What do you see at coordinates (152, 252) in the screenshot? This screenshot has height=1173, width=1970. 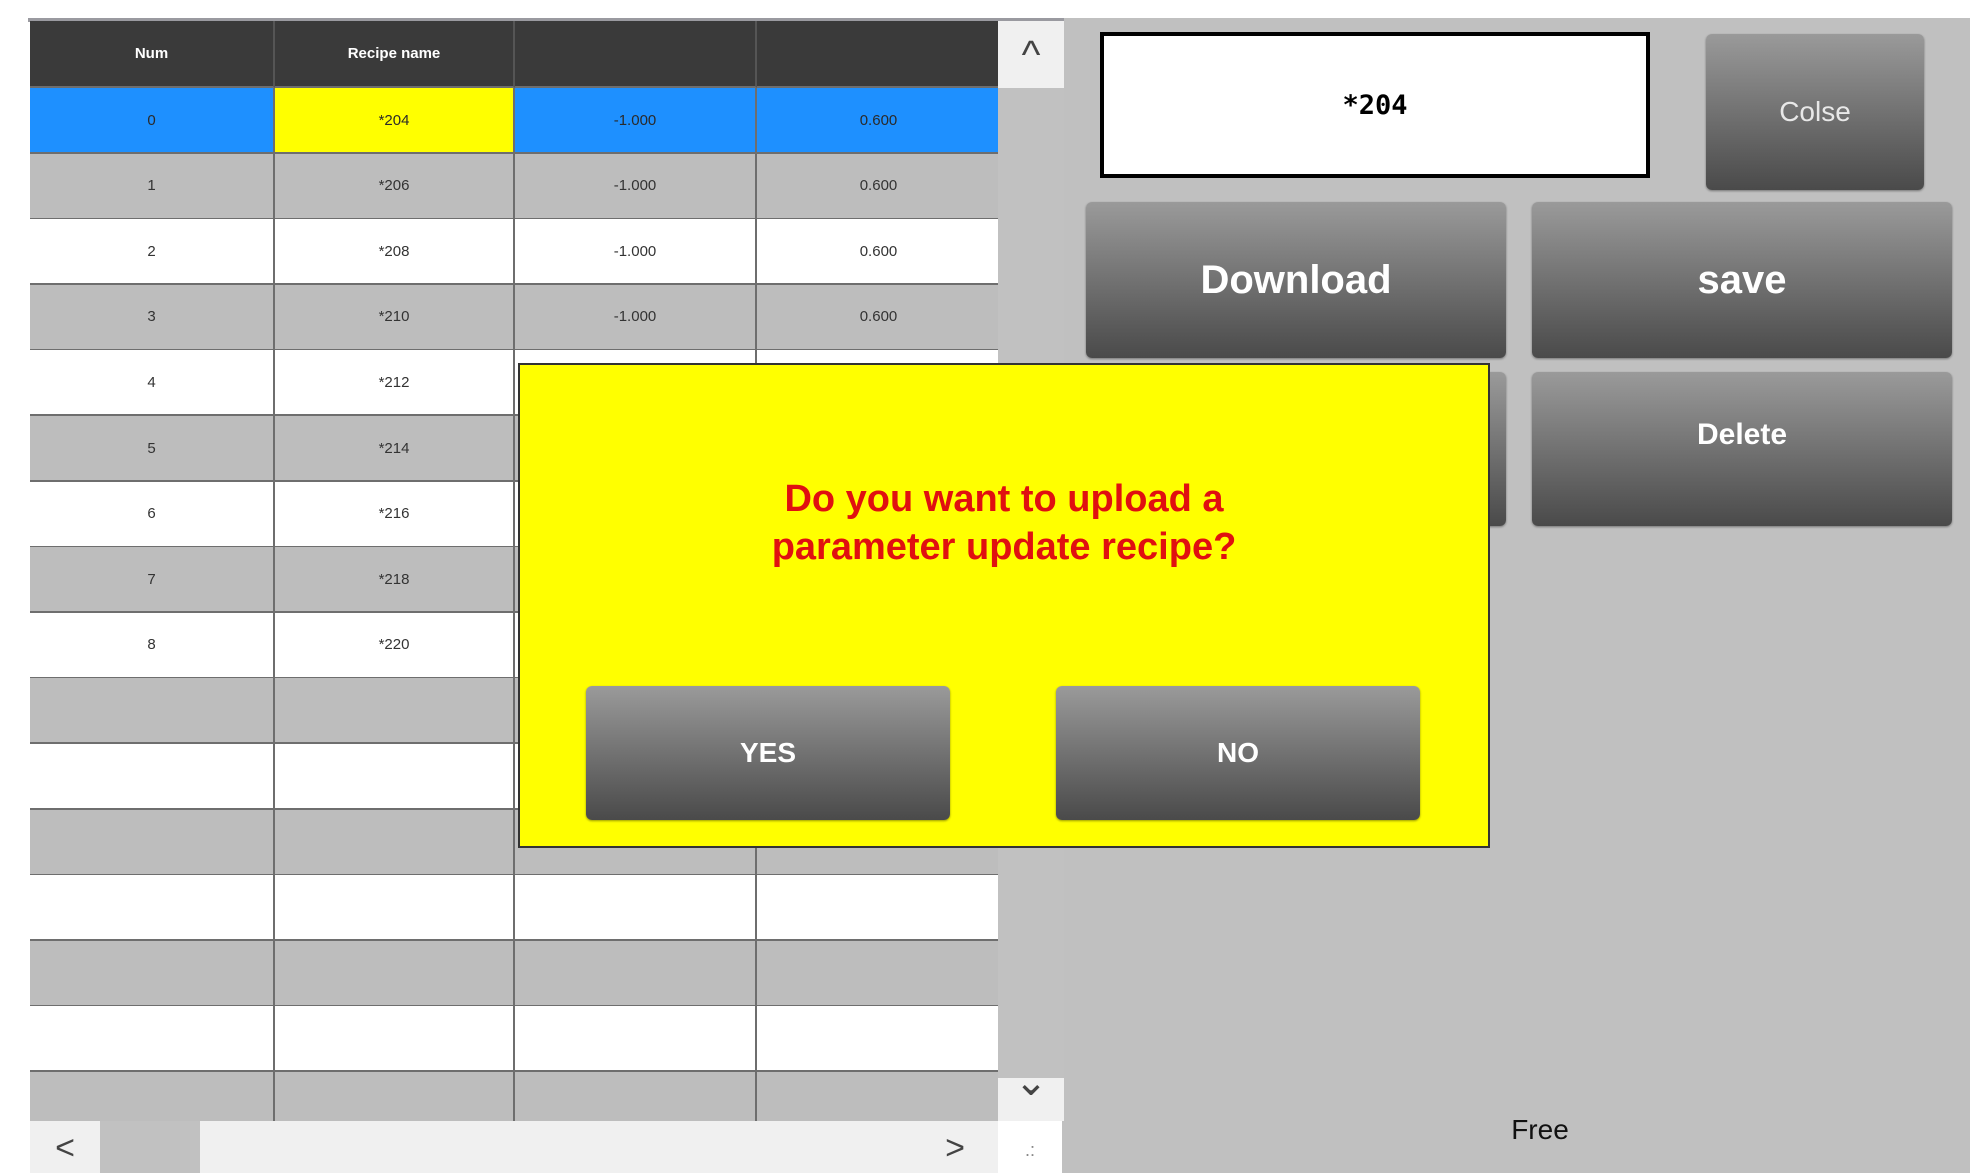 I see `table-cell-num: 2` at bounding box center [152, 252].